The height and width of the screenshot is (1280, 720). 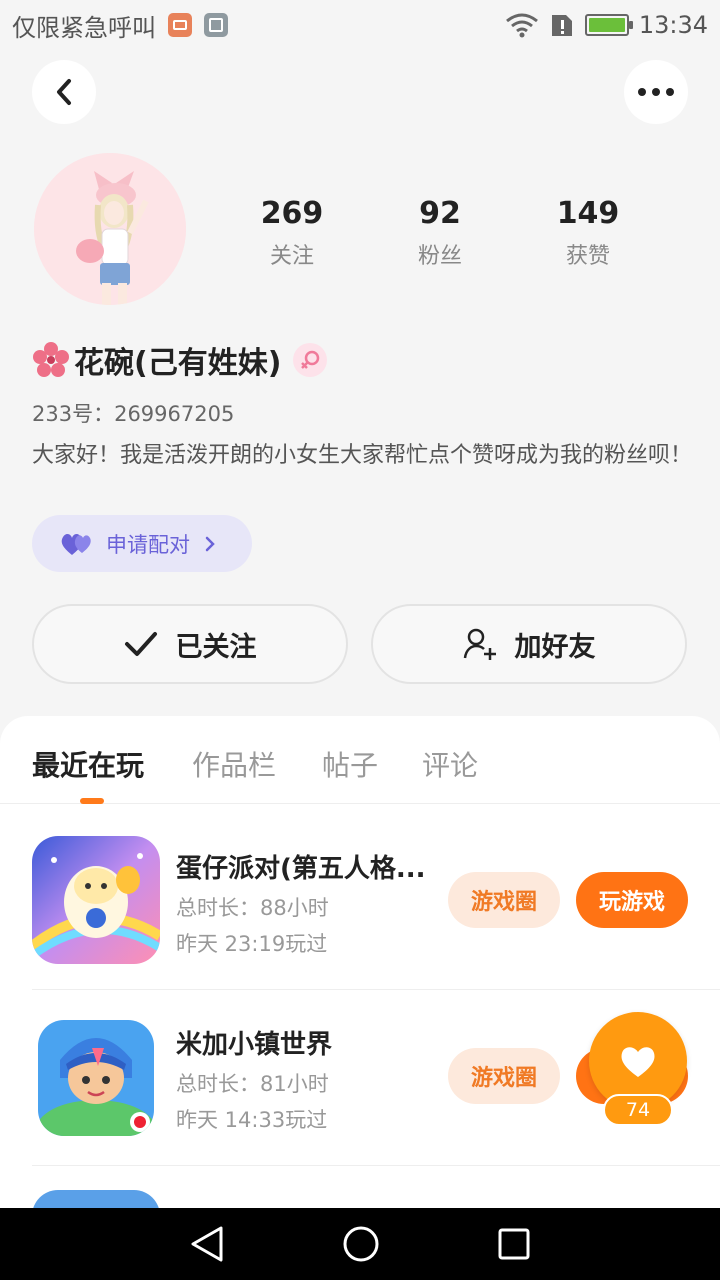 I want to click on game-last-played: 昨天 23:19玩过, so click(x=252, y=944).